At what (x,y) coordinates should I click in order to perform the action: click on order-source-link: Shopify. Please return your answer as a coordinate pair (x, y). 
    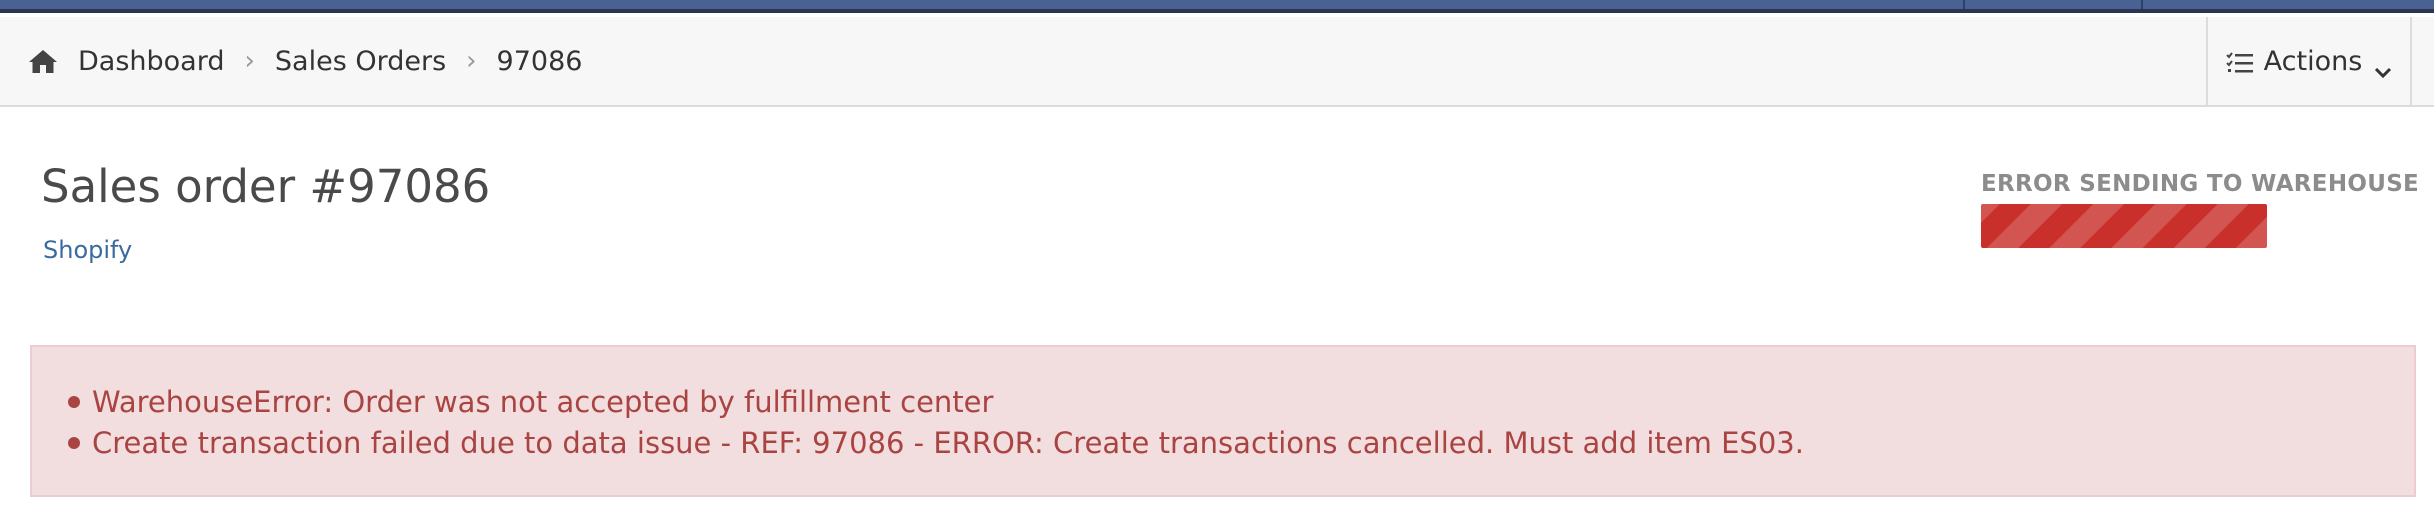
    Looking at the image, I should click on (87, 250).